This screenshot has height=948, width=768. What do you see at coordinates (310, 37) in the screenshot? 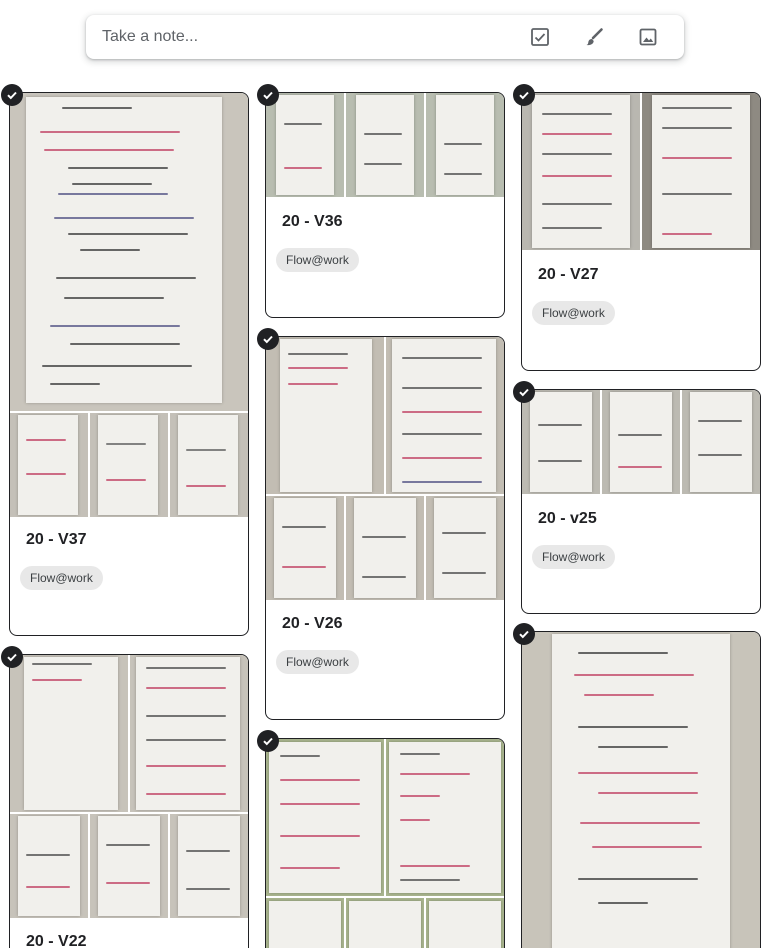
I see `take-note-input` at bounding box center [310, 37].